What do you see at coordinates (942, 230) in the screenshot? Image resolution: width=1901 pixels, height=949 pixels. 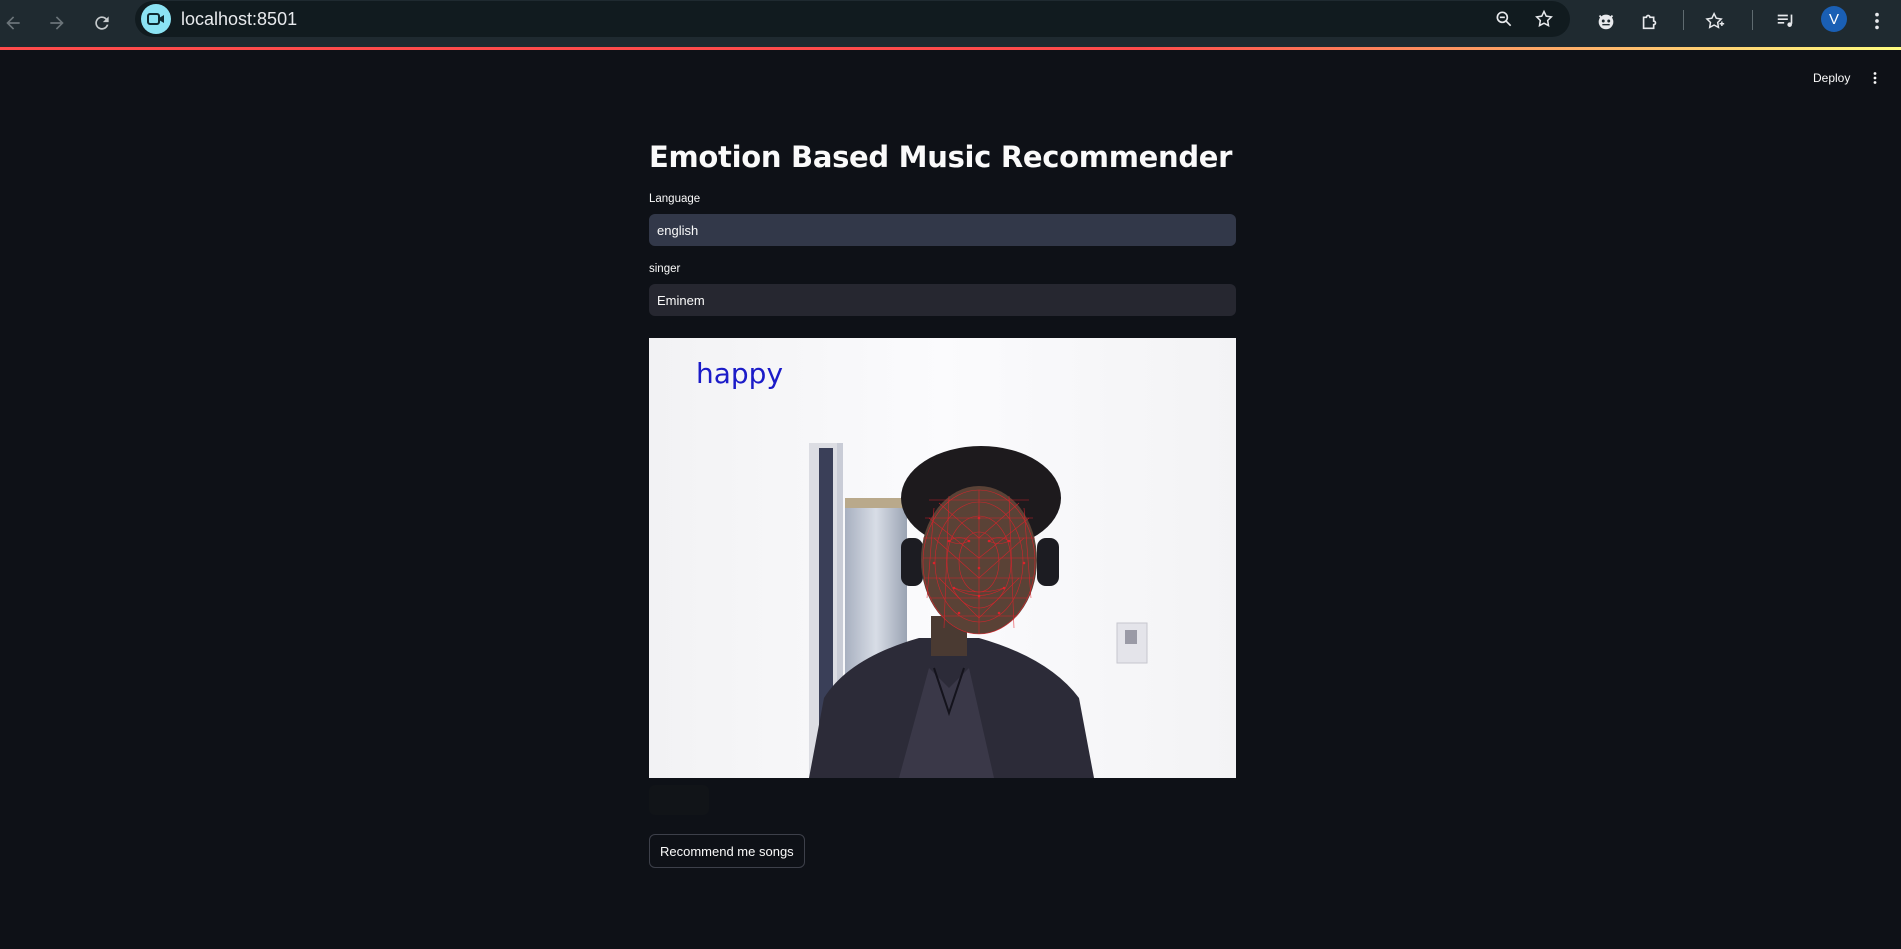 I see `language-input` at bounding box center [942, 230].